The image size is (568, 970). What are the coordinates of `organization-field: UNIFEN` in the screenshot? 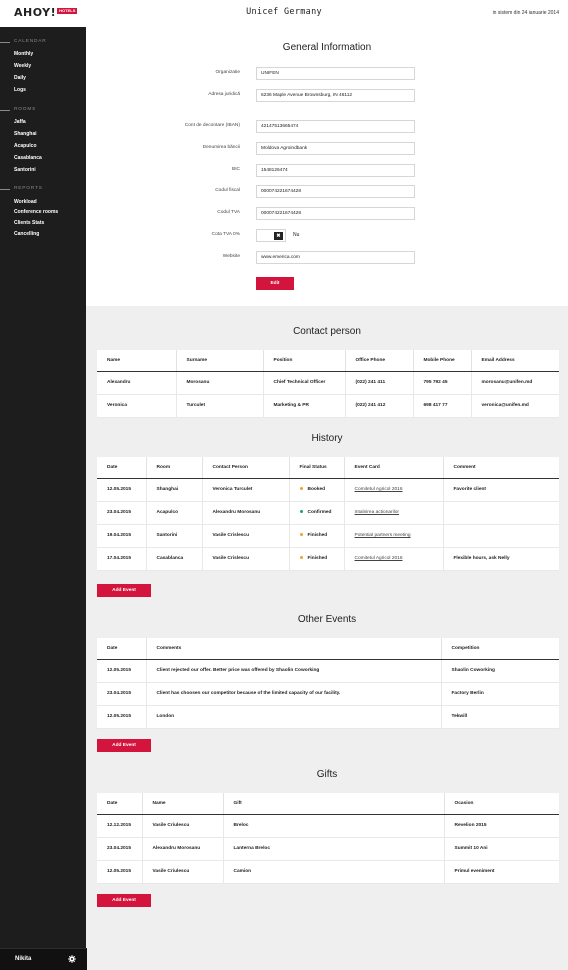 It's located at (335, 73).